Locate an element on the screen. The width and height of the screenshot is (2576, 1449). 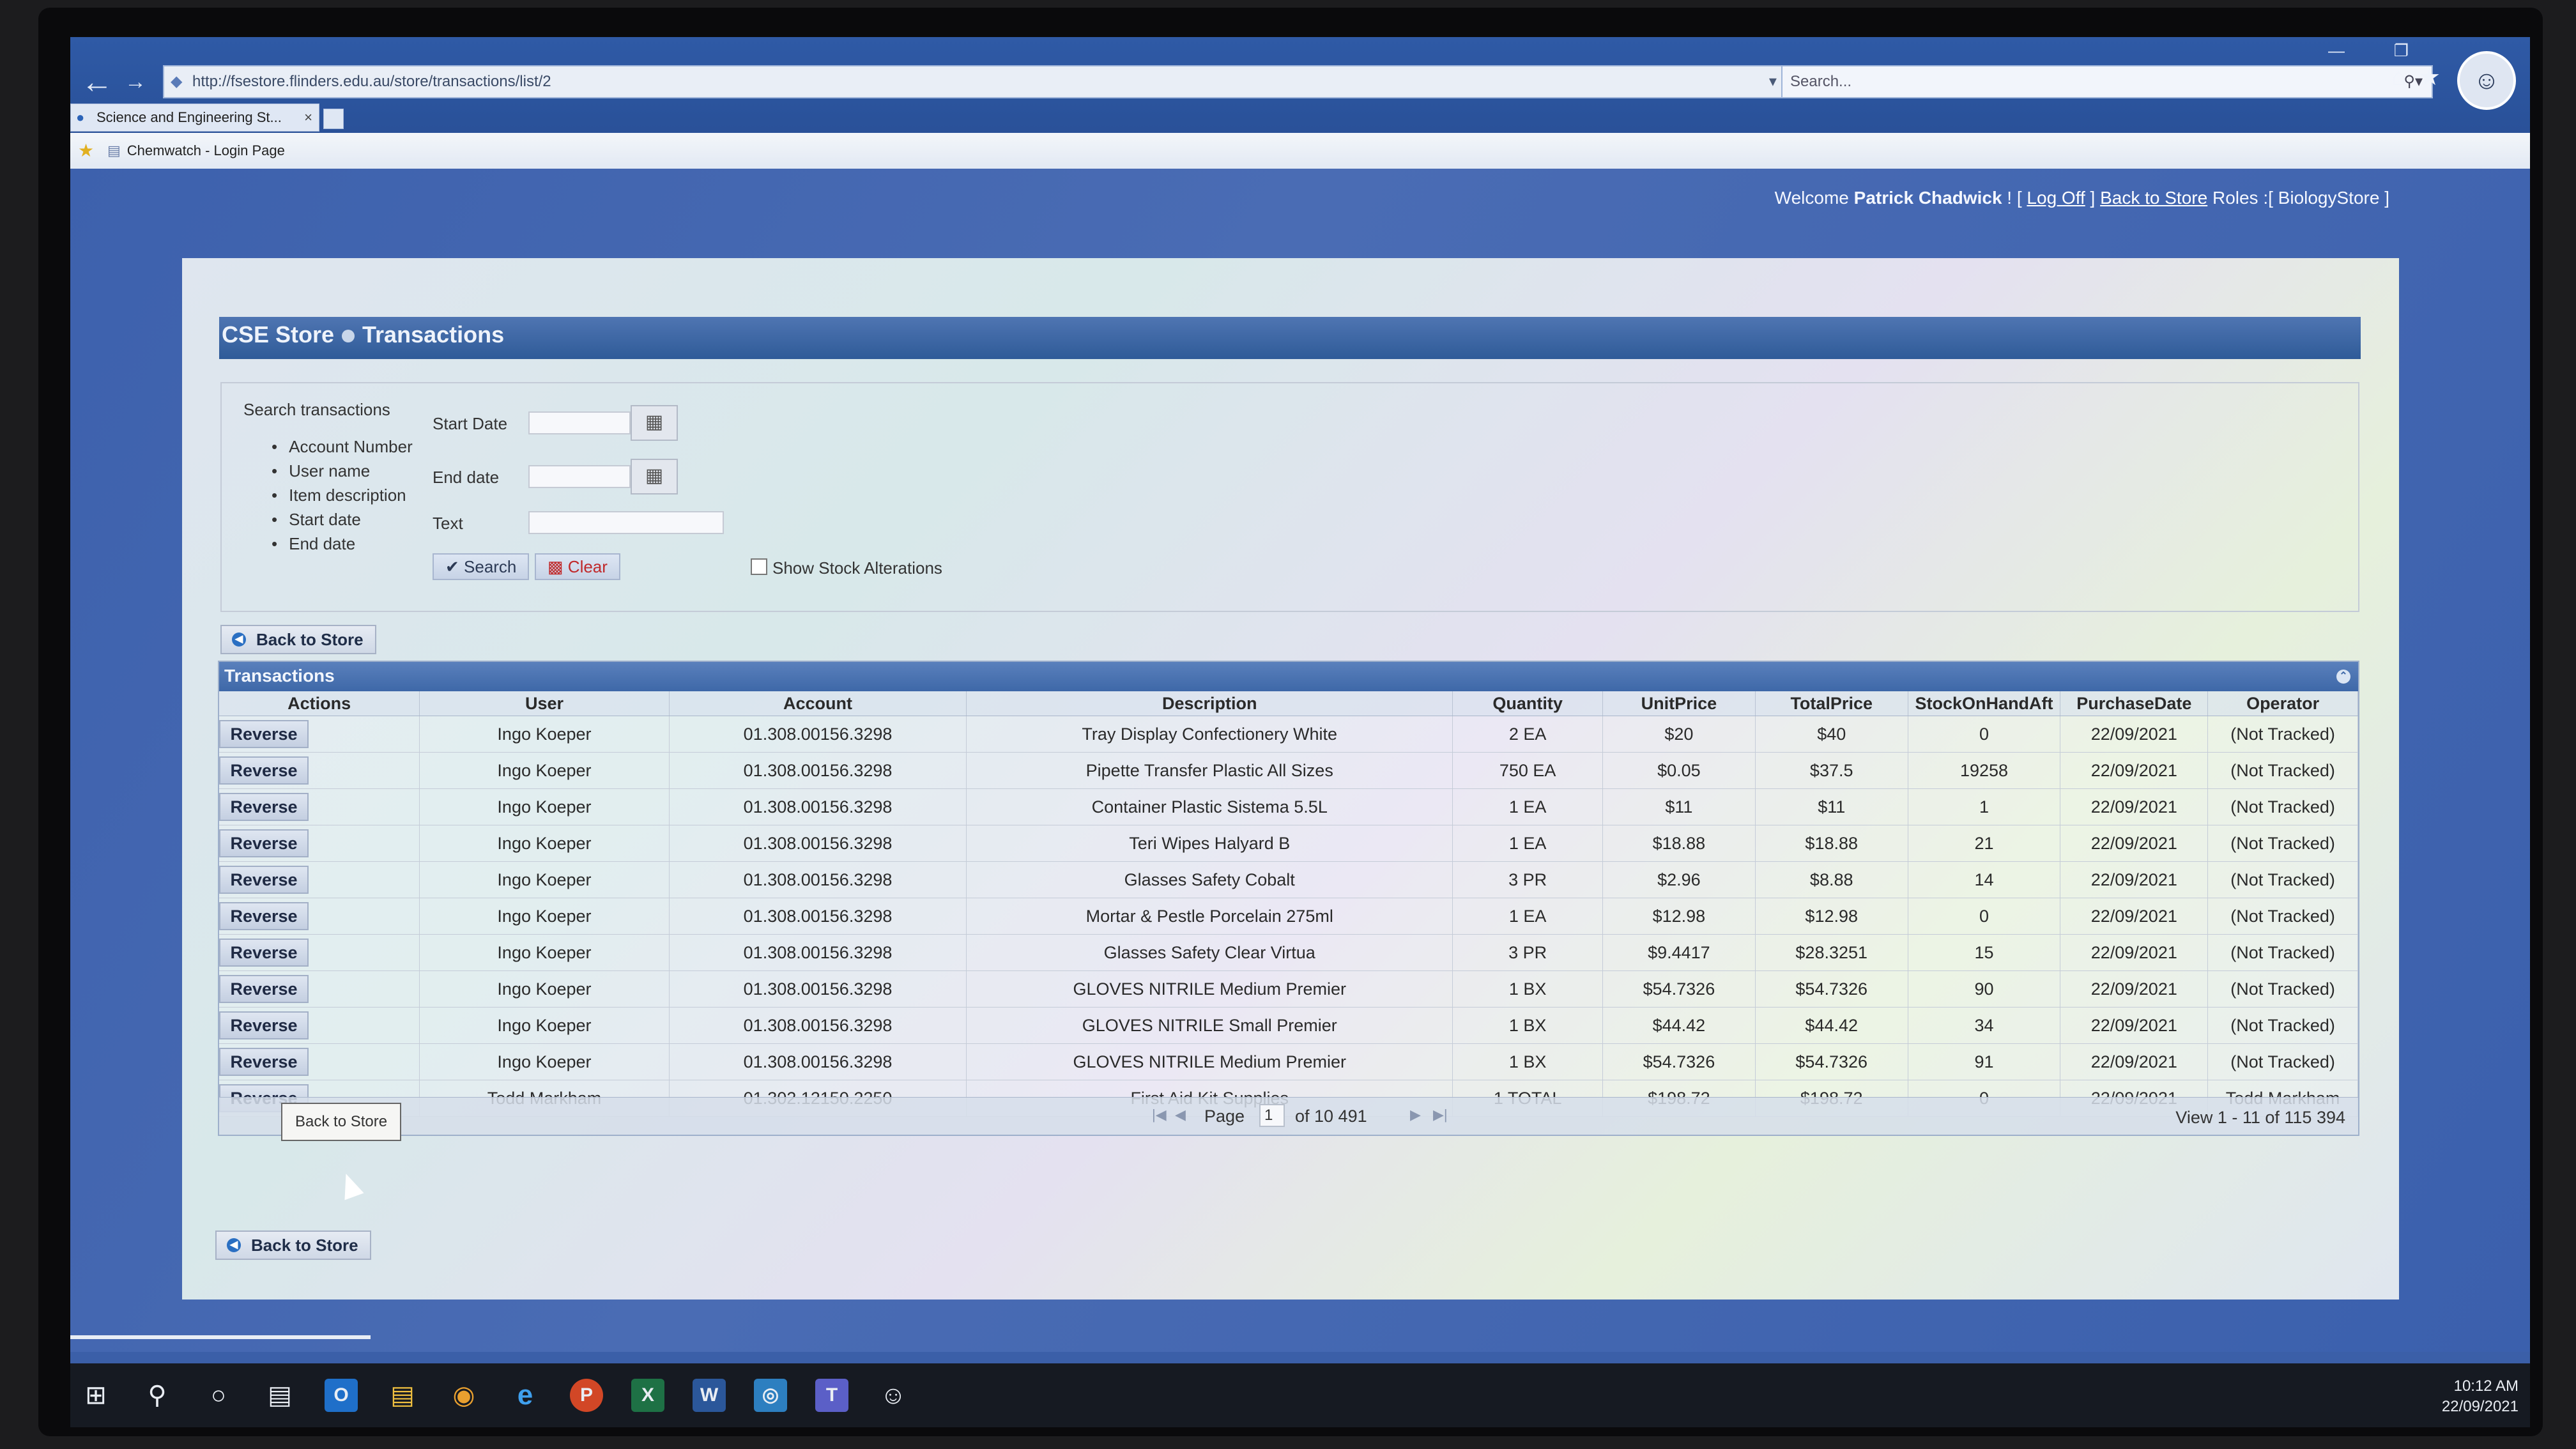
column-header-totalprice: TotalPrice is located at coordinates (1831, 703).